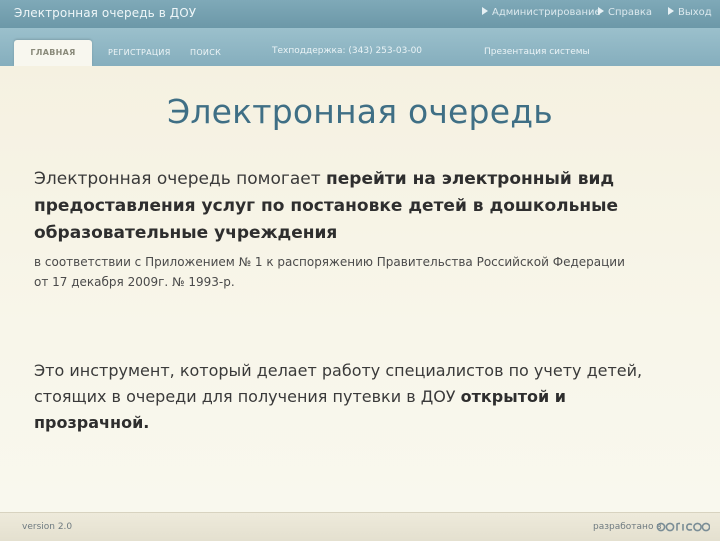 This screenshot has width=720, height=541. What do you see at coordinates (683, 526) in the screenshot?
I see `developer-logo` at bounding box center [683, 526].